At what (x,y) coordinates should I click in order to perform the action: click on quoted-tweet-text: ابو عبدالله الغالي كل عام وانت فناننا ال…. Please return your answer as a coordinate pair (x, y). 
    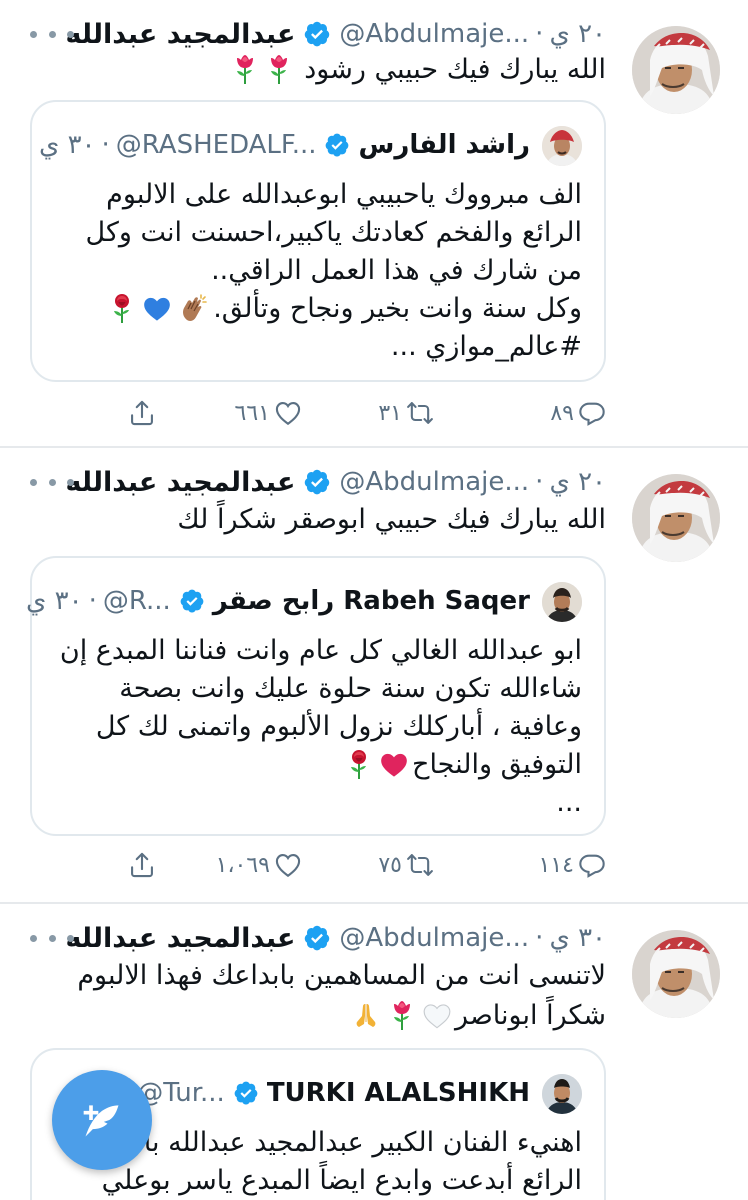
    Looking at the image, I should click on (318, 727).